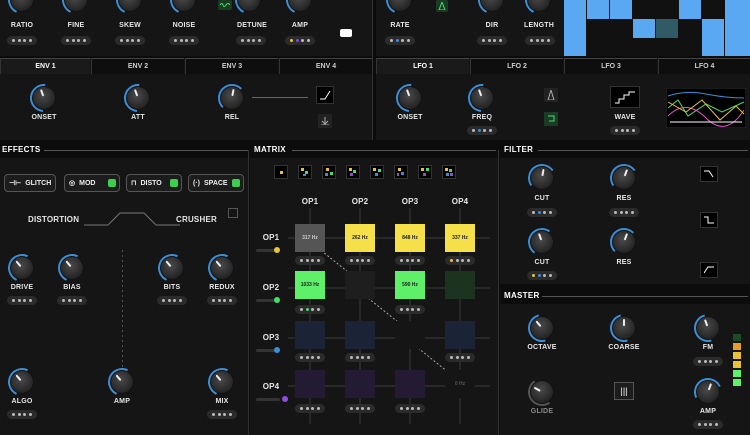 Image resolution: width=750 pixels, height=435 pixels. Describe the element at coordinates (22, 6) in the screenshot. I see `ratio-knob` at that location.